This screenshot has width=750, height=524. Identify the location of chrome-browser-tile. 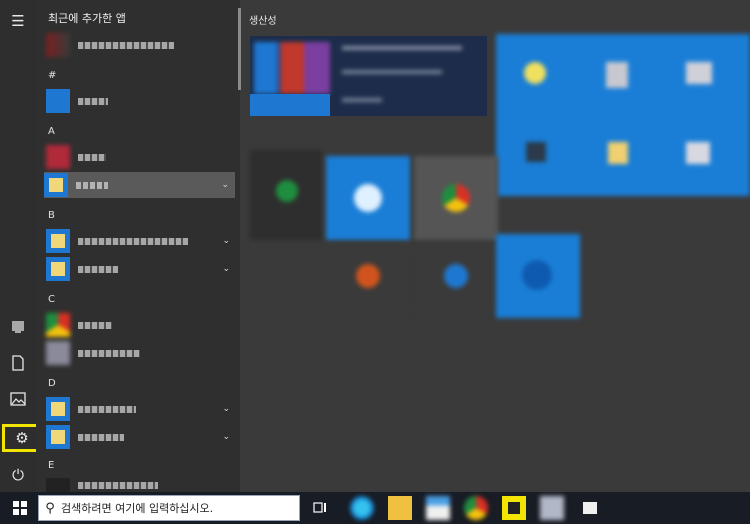
(456, 198).